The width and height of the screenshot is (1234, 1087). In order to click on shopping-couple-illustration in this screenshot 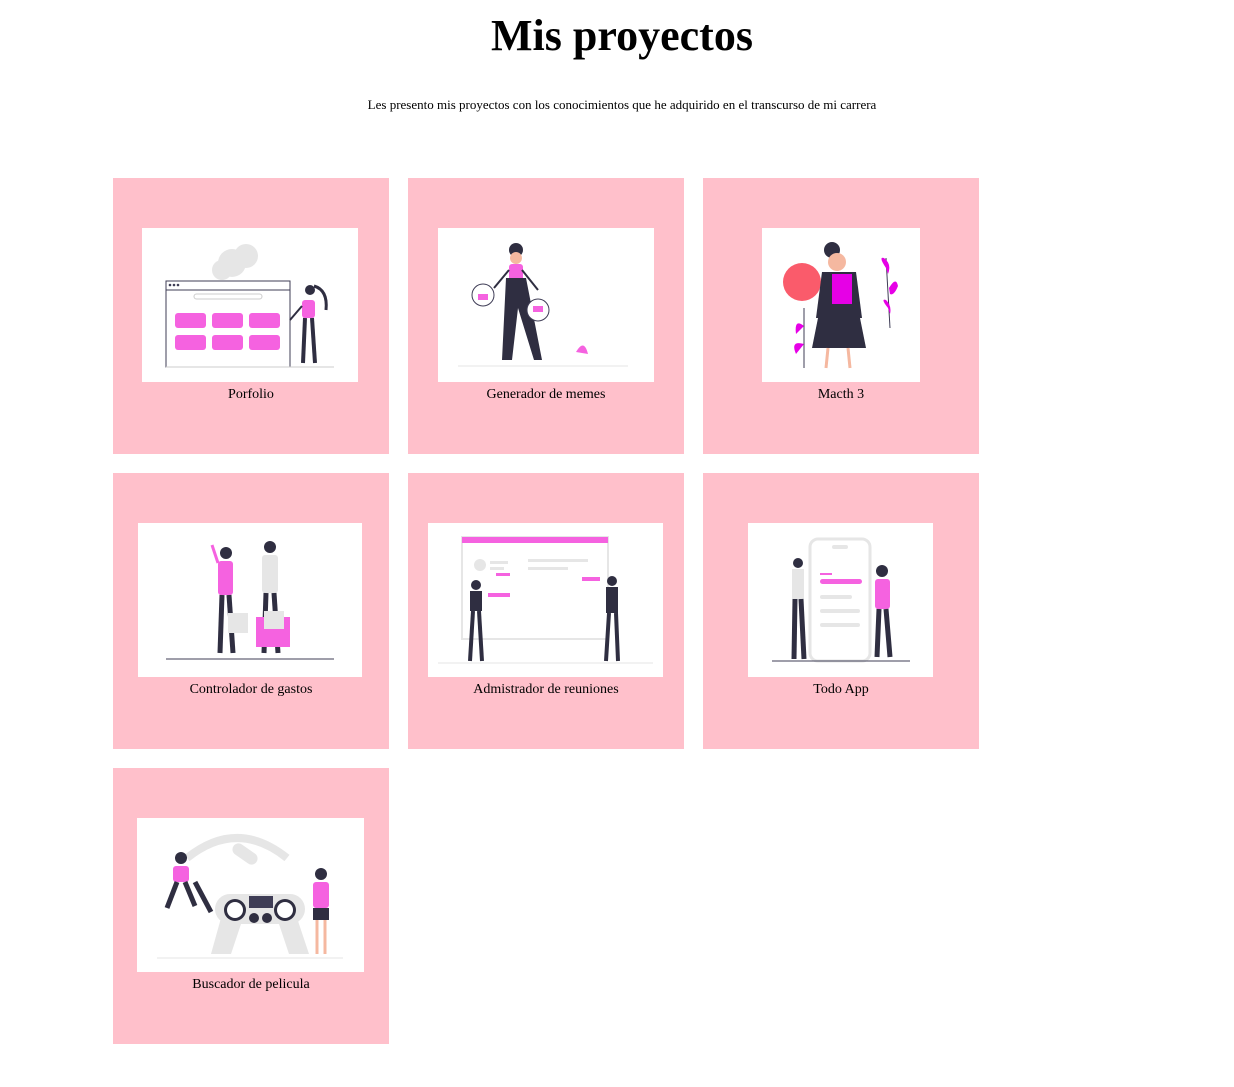, I will do `click(250, 600)`.